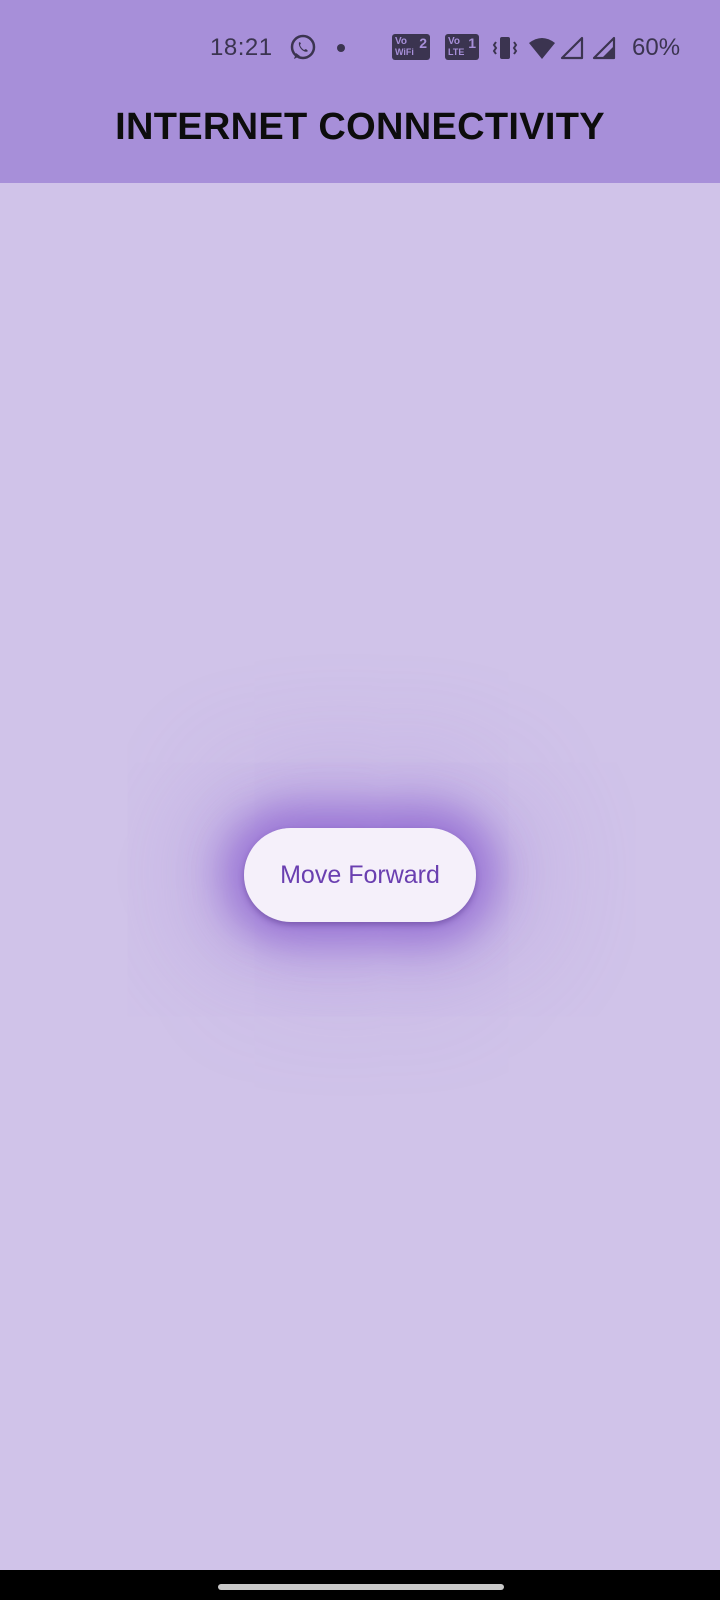 This screenshot has height=1600, width=720. I want to click on move-forward-button: Move Forward, so click(360, 875).